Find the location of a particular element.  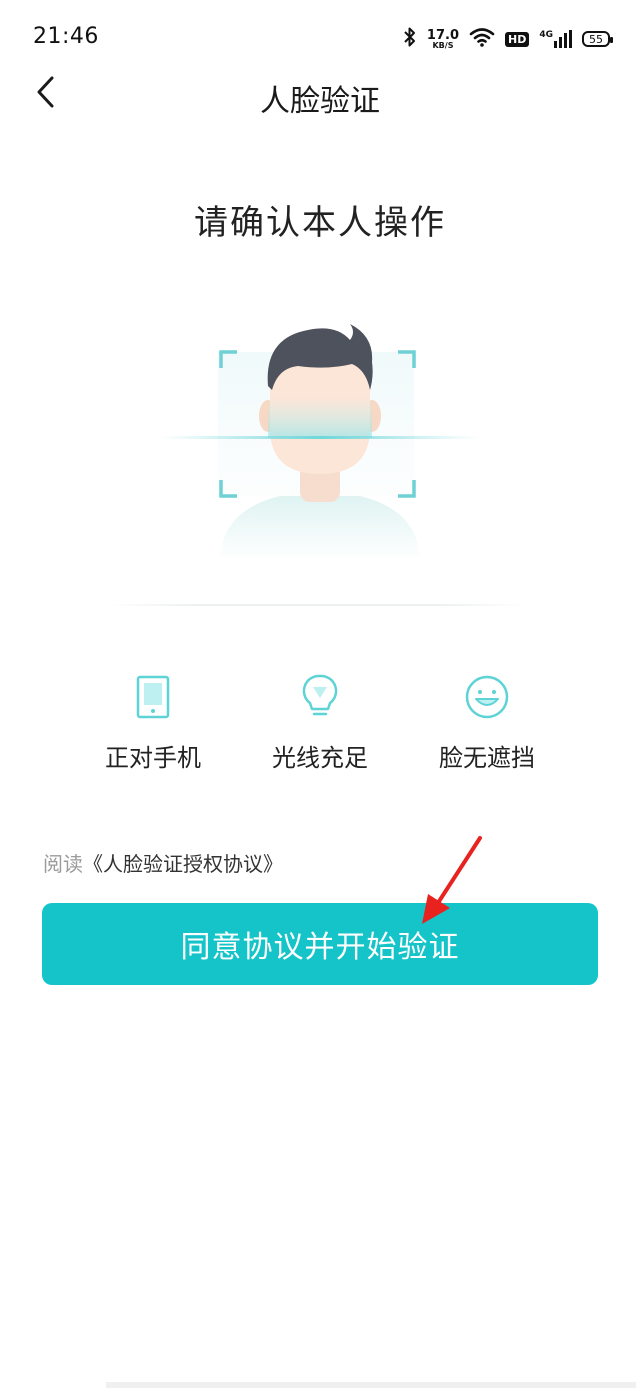

tips-row: 正对手机 光线充足 脸无遮挡 is located at coordinates (320, 722).